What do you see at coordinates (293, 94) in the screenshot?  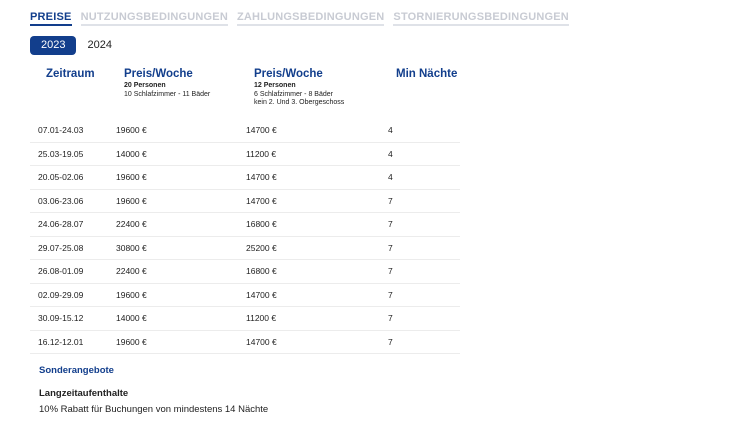 I see `header-price2-details-1: 6 Schlafzimmer - 8 Bäder` at bounding box center [293, 94].